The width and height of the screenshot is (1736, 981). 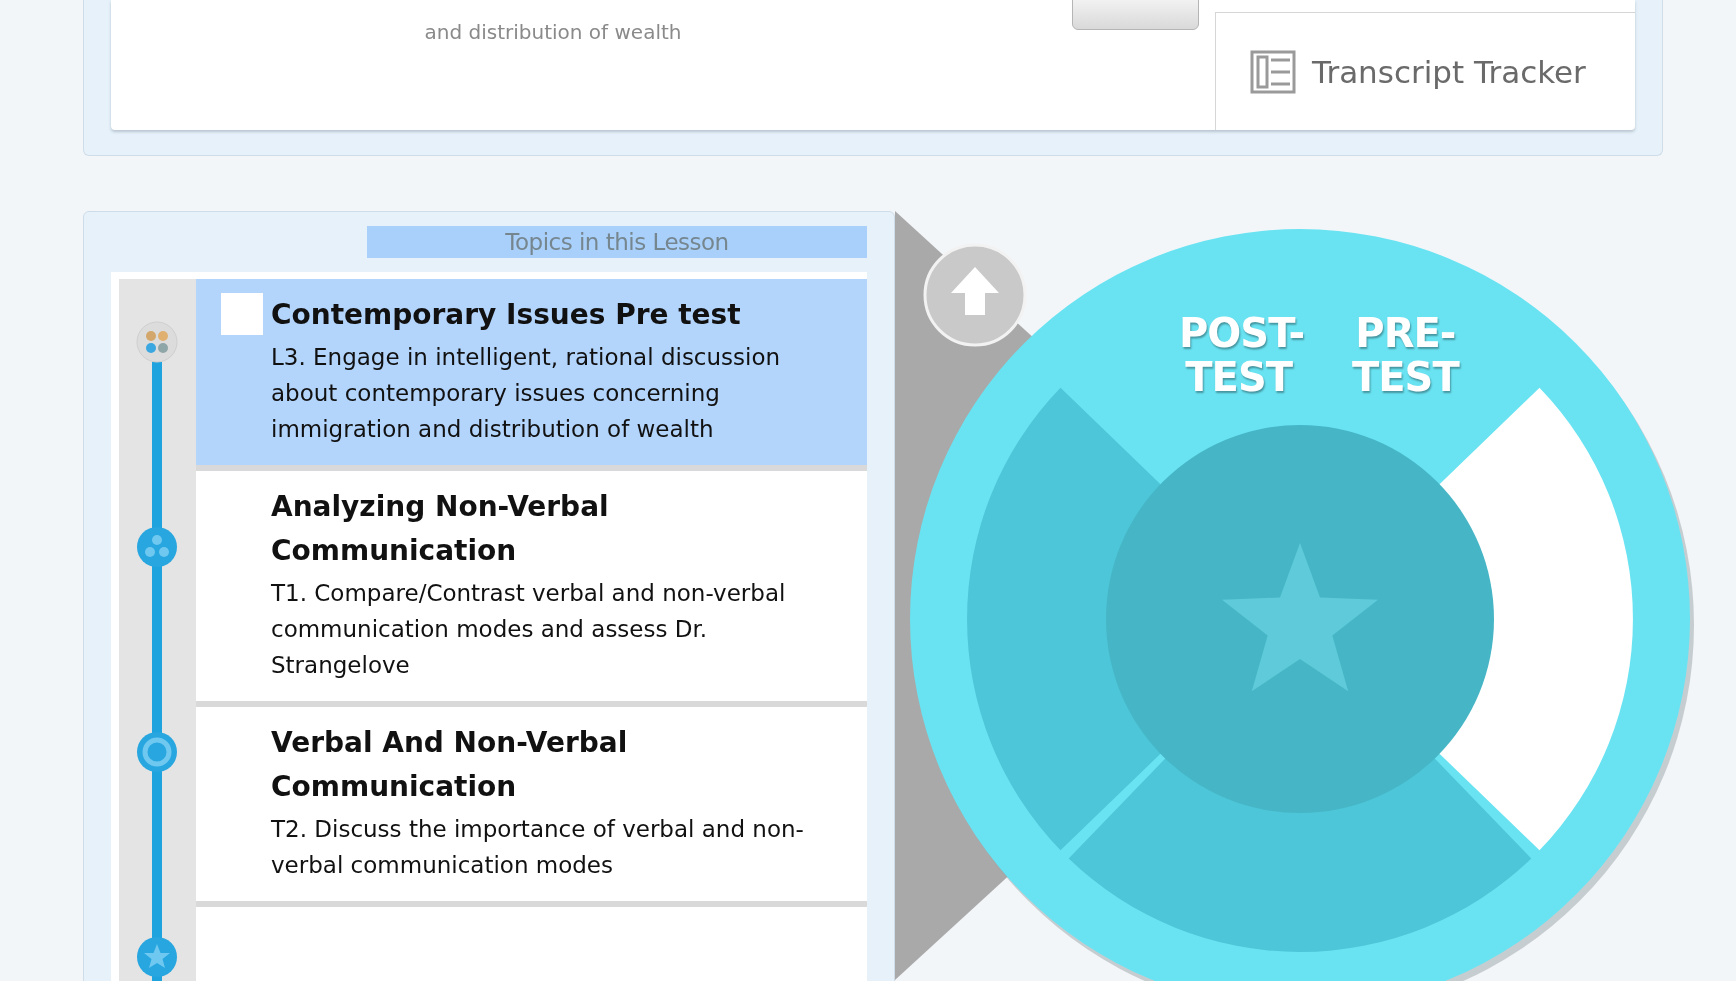 What do you see at coordinates (450, 765) in the screenshot?
I see `topic-title: Verbal And Non-Verbal Communication` at bounding box center [450, 765].